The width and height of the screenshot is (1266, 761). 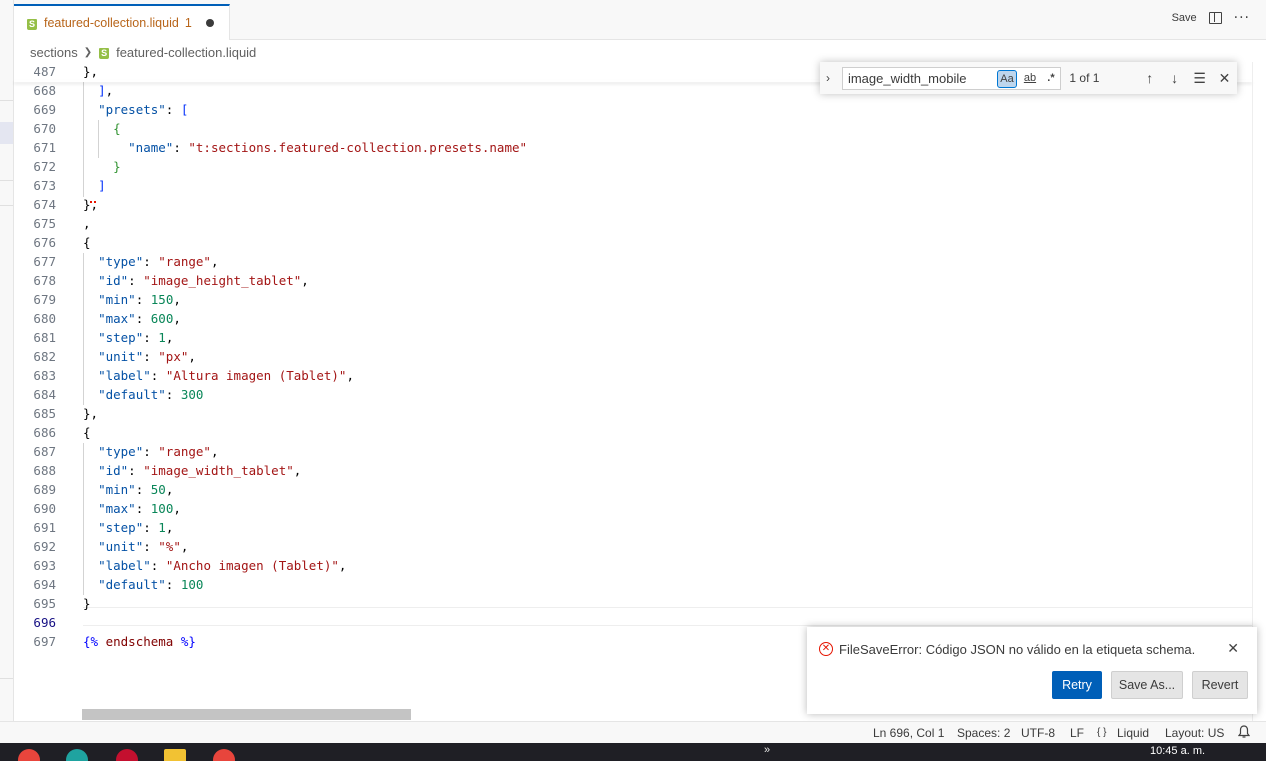 What do you see at coordinates (633, 432) in the screenshot?
I see `code-line: 686 {` at bounding box center [633, 432].